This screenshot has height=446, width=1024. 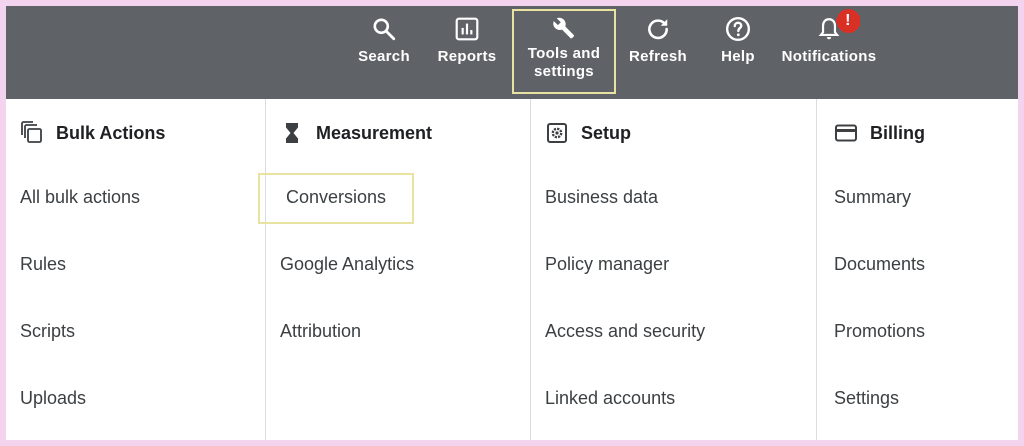 What do you see at coordinates (866, 398) in the screenshot?
I see `menu-item-settings: Settings` at bounding box center [866, 398].